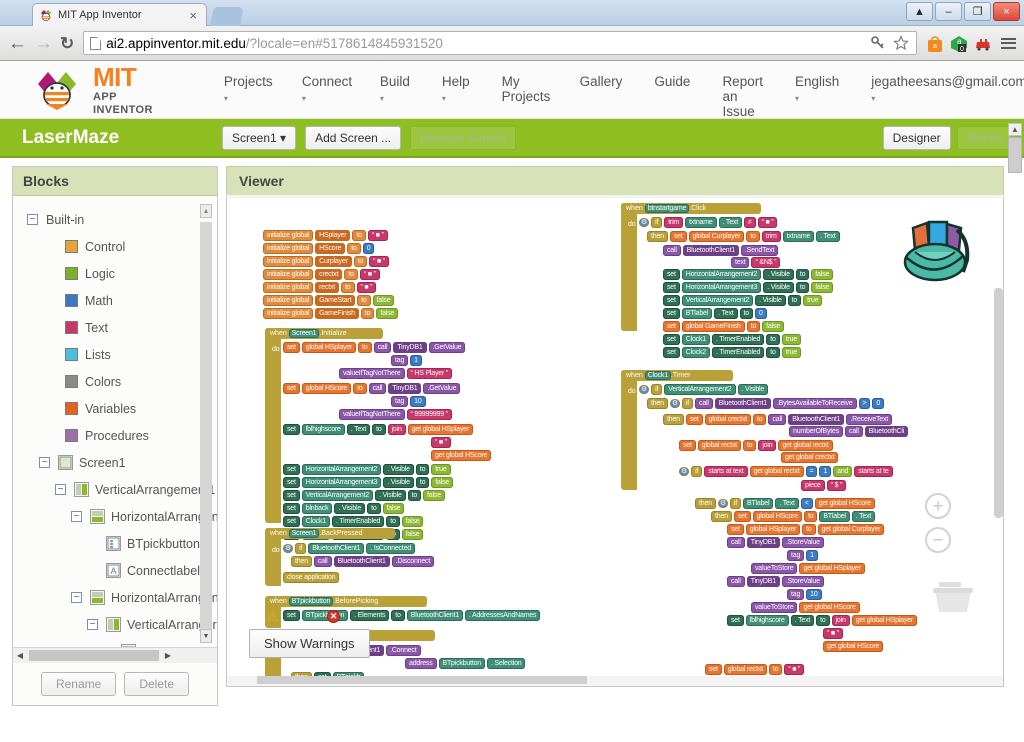  What do you see at coordinates (948, 11) in the screenshot?
I see `minimize-button: –` at bounding box center [948, 11].